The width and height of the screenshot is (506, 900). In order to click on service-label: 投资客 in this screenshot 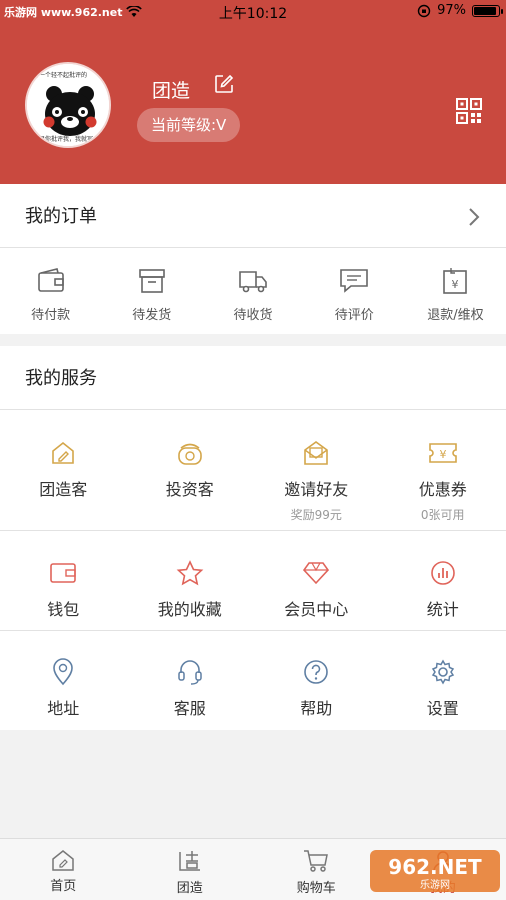, I will do `click(189, 489)`.